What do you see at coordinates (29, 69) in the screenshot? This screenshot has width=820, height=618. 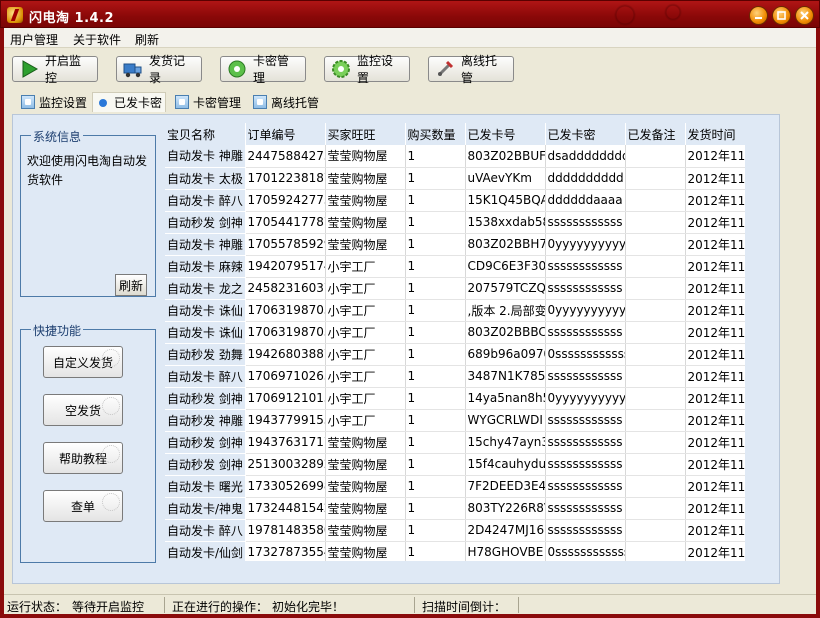 I see `play-icon` at bounding box center [29, 69].